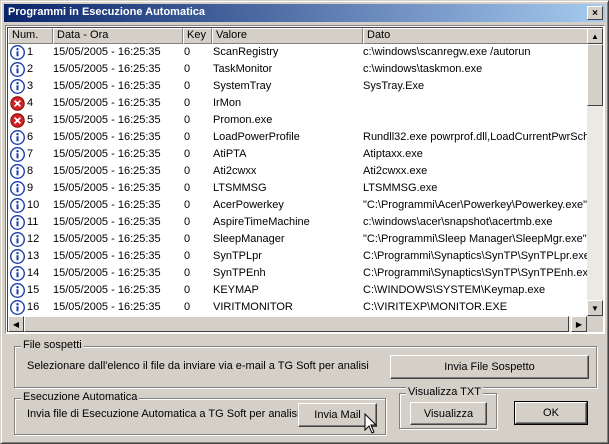 Image resolution: width=609 pixels, height=444 pixels. I want to click on invia-file-sospetto-button: Invia File Sospetto, so click(489, 367).